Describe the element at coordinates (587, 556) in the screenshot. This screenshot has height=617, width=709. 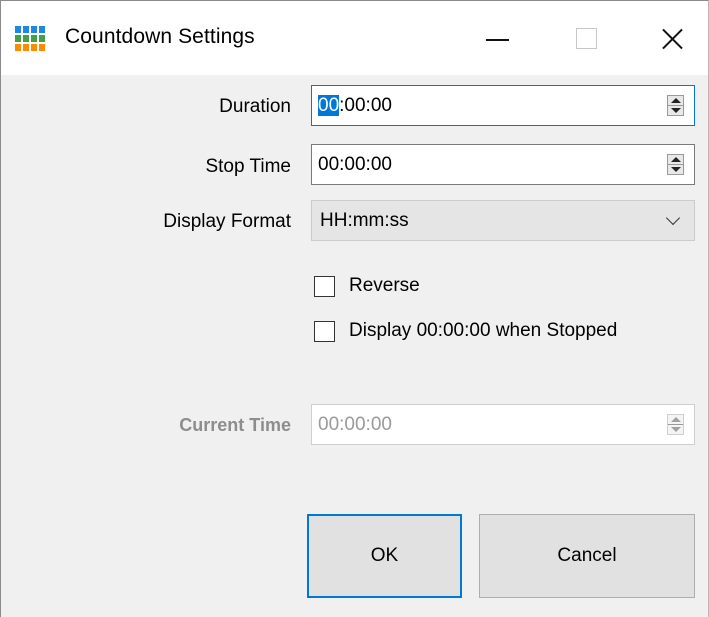
I see `cancel-button: Cancel` at that location.